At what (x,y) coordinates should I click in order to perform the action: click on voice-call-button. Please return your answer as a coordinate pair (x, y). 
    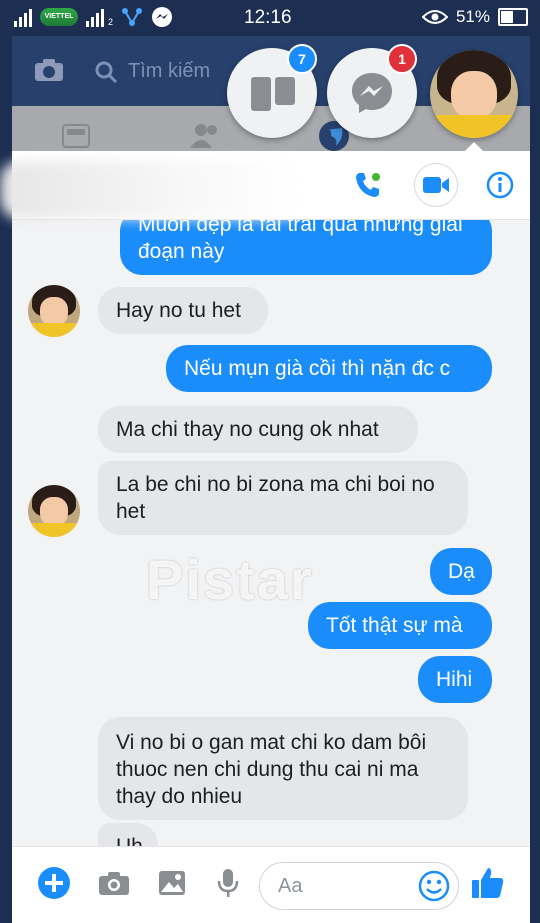
    Looking at the image, I should click on (368, 185).